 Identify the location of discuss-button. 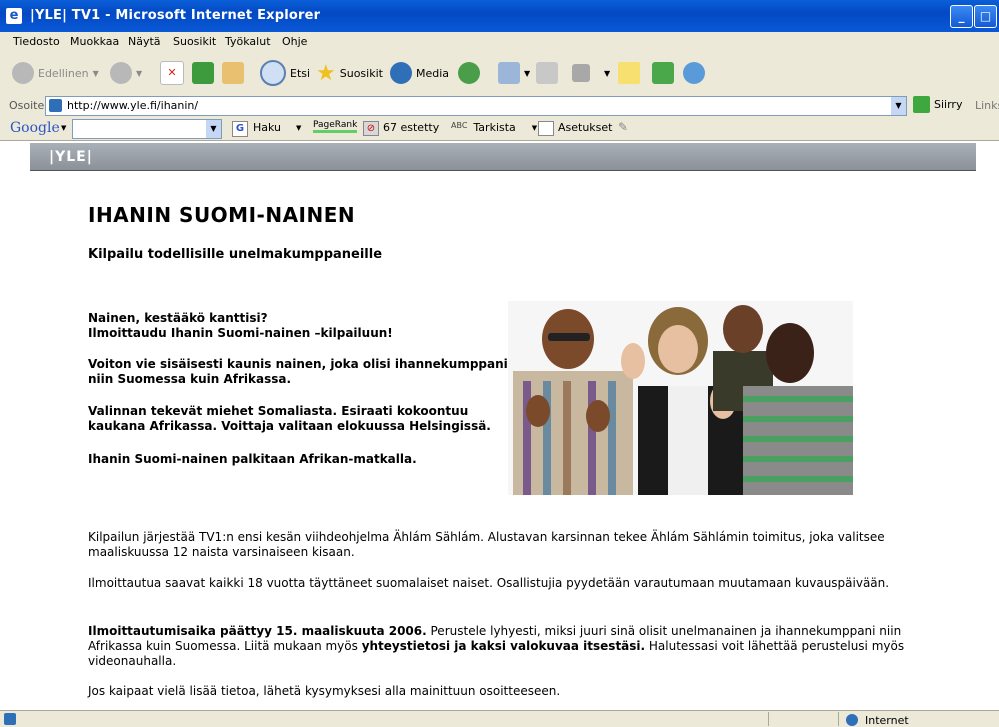
(629, 73).